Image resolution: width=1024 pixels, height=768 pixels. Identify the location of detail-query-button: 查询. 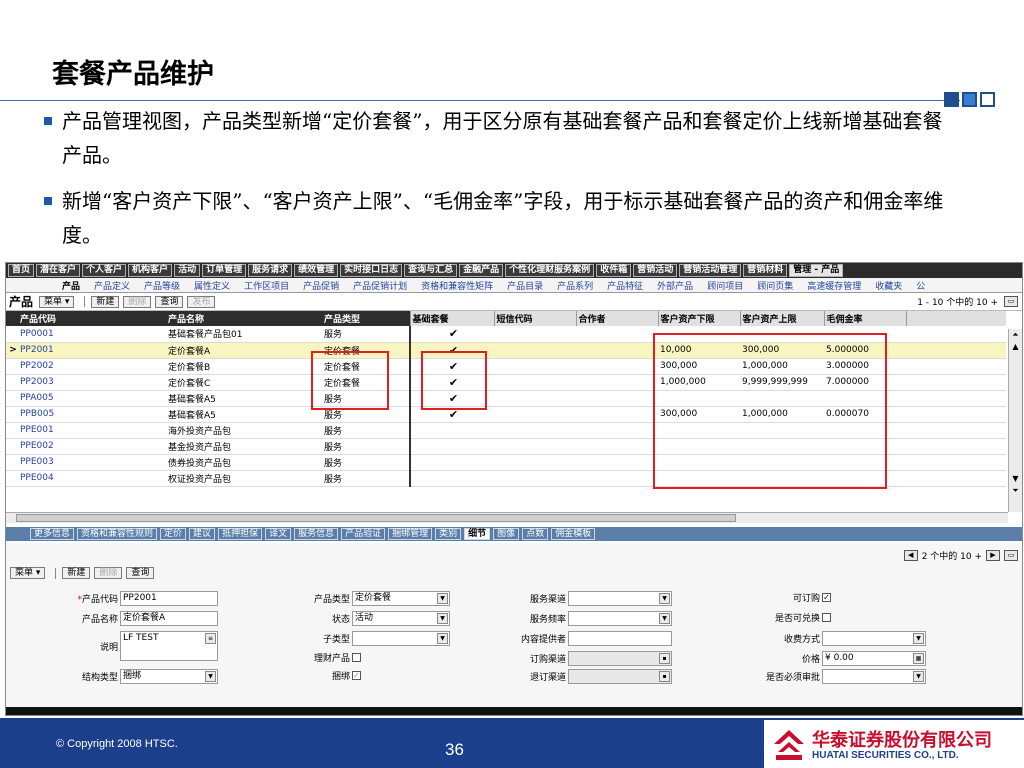
(140, 573).